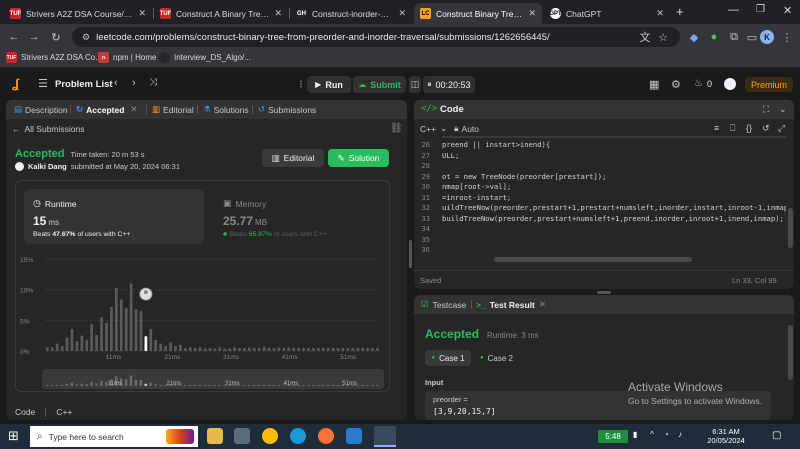  Describe the element at coordinates (496, 358) in the screenshot. I see `case-2-button: ● Case 2` at that location.